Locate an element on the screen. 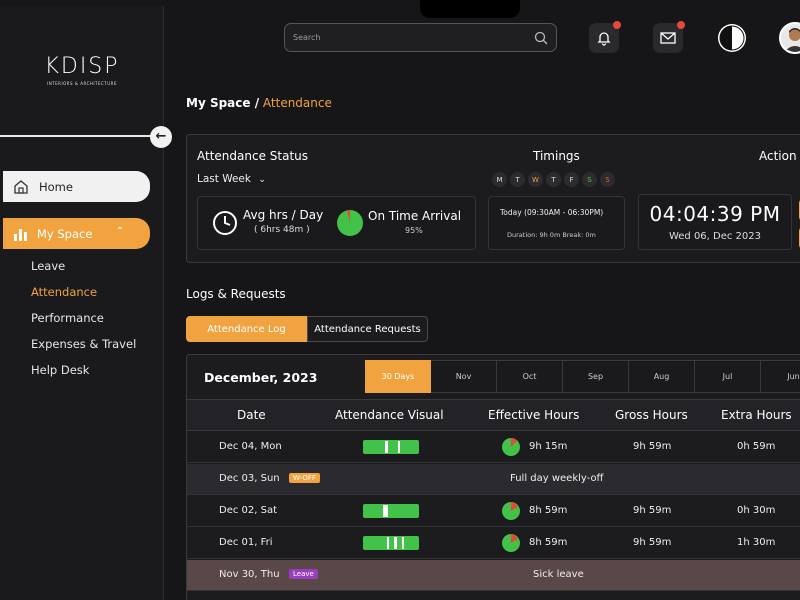  logo-text: KDISP is located at coordinates (82, 66).